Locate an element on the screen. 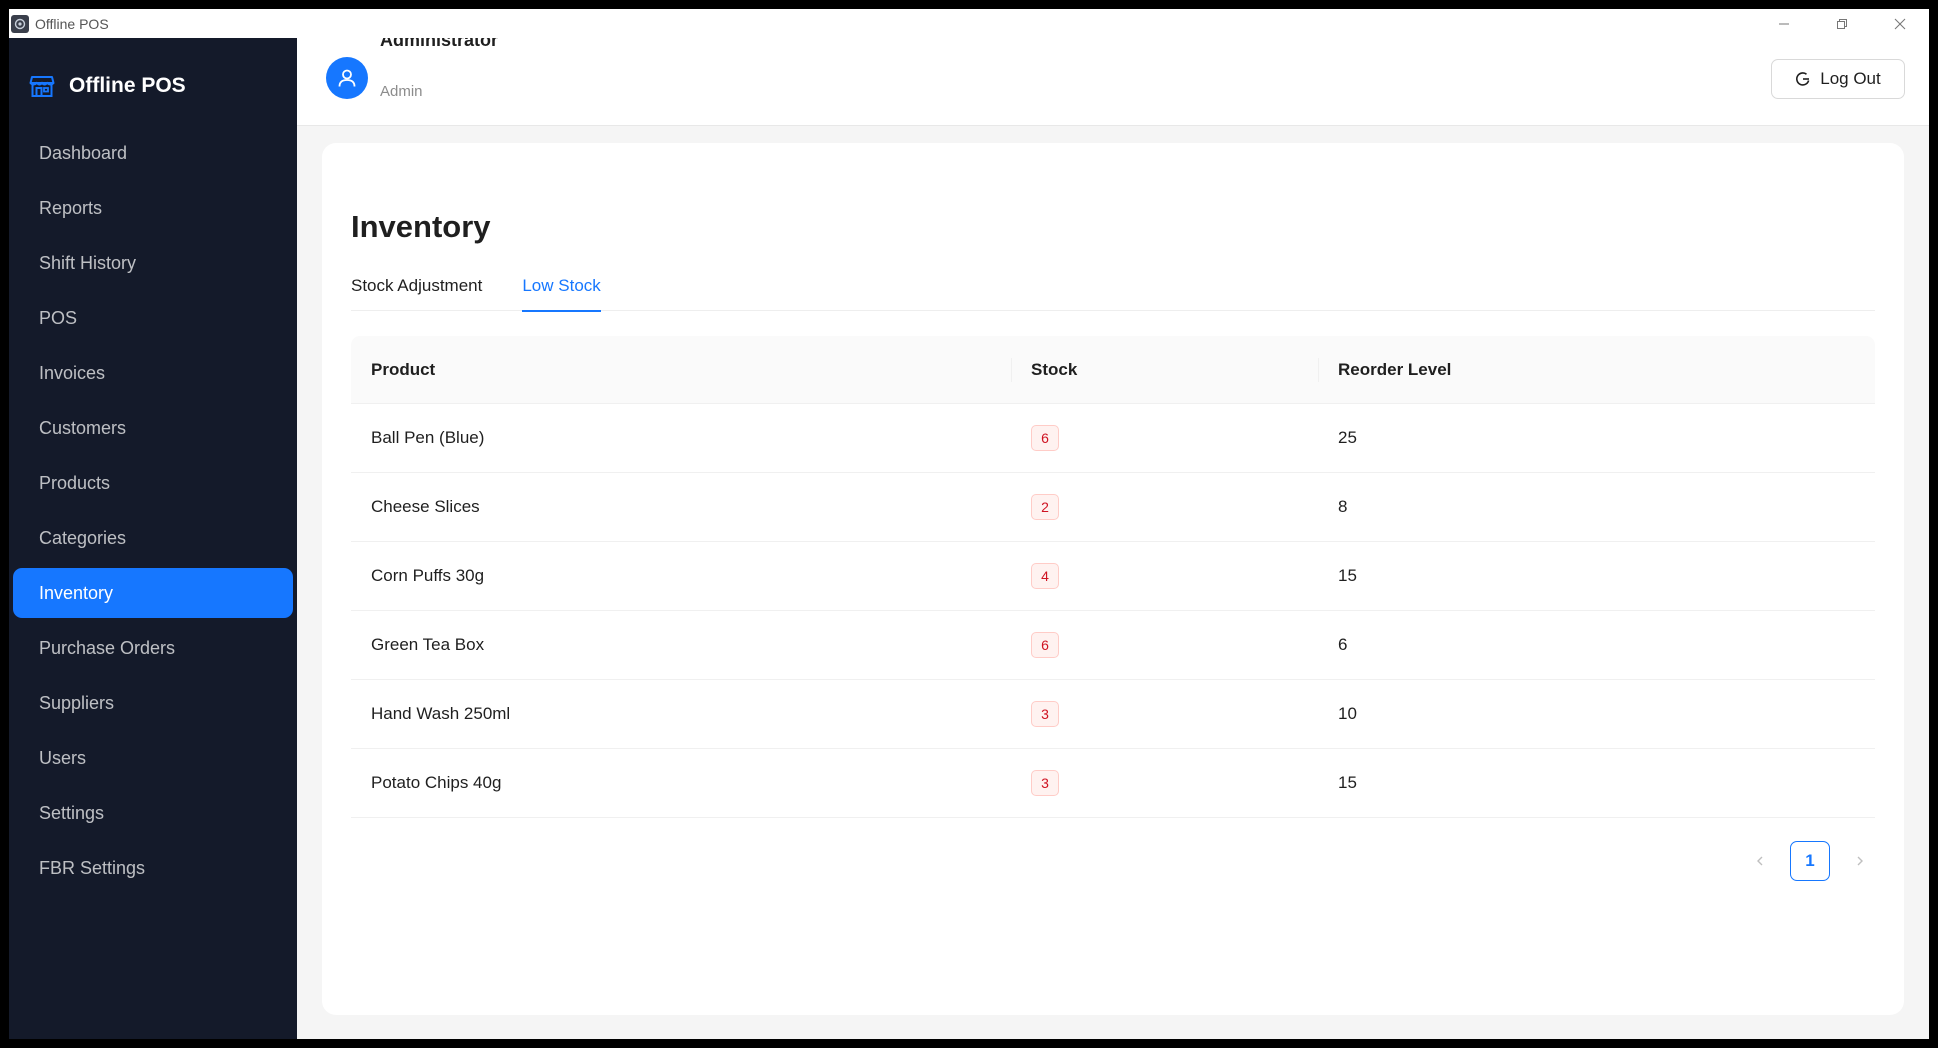 This screenshot has width=1938, height=1048. avatar is located at coordinates (347, 78).